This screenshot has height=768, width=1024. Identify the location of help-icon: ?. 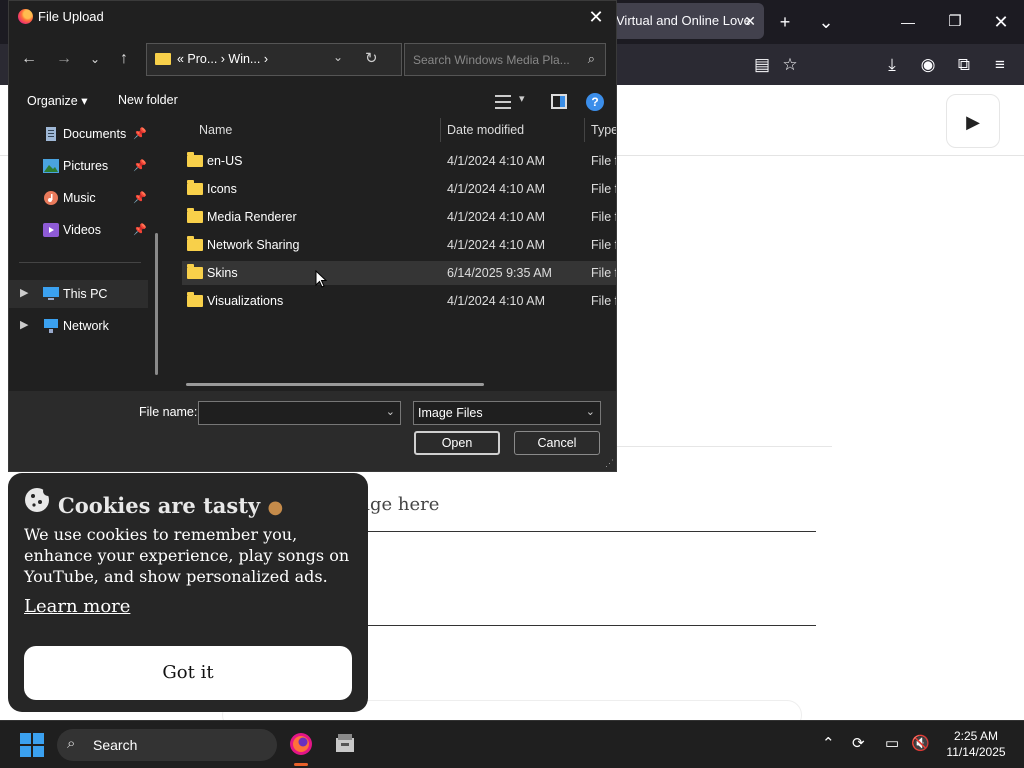
(595, 102).